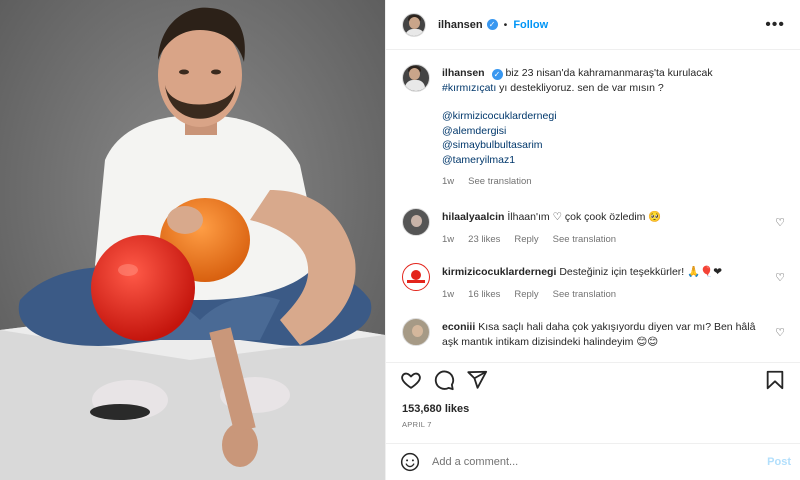 The width and height of the screenshot is (800, 480). What do you see at coordinates (607, 160) in the screenshot?
I see `caption-mention: @tameryilmaz1` at bounding box center [607, 160].